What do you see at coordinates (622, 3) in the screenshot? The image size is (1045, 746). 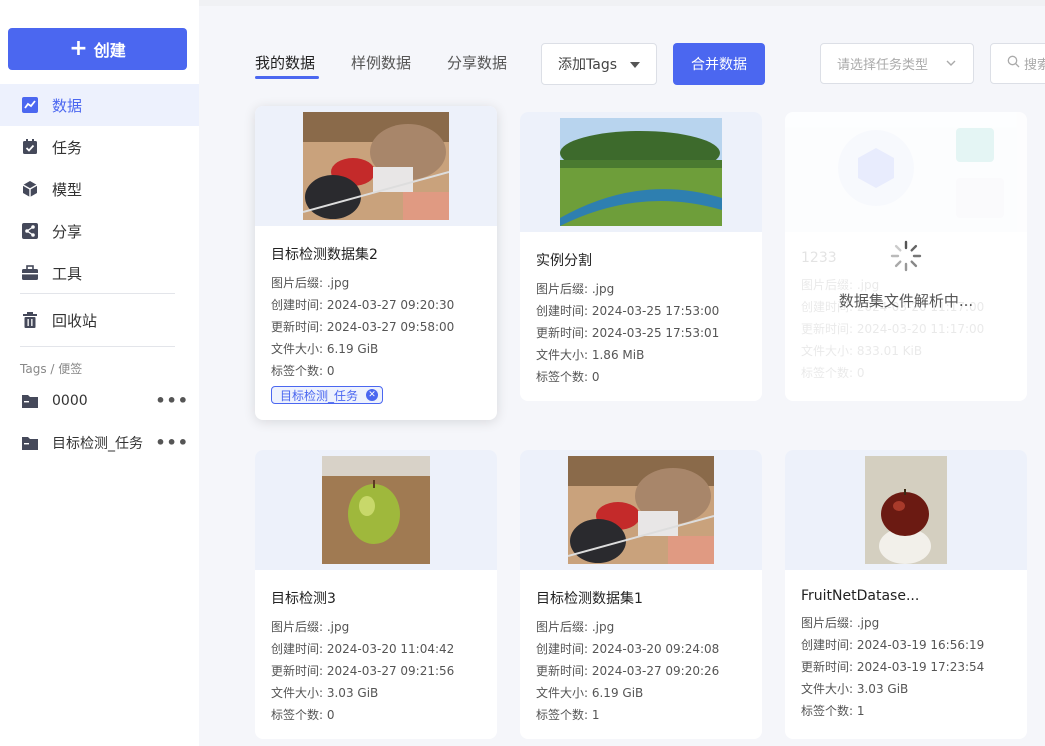 I see `top-strip` at bounding box center [622, 3].